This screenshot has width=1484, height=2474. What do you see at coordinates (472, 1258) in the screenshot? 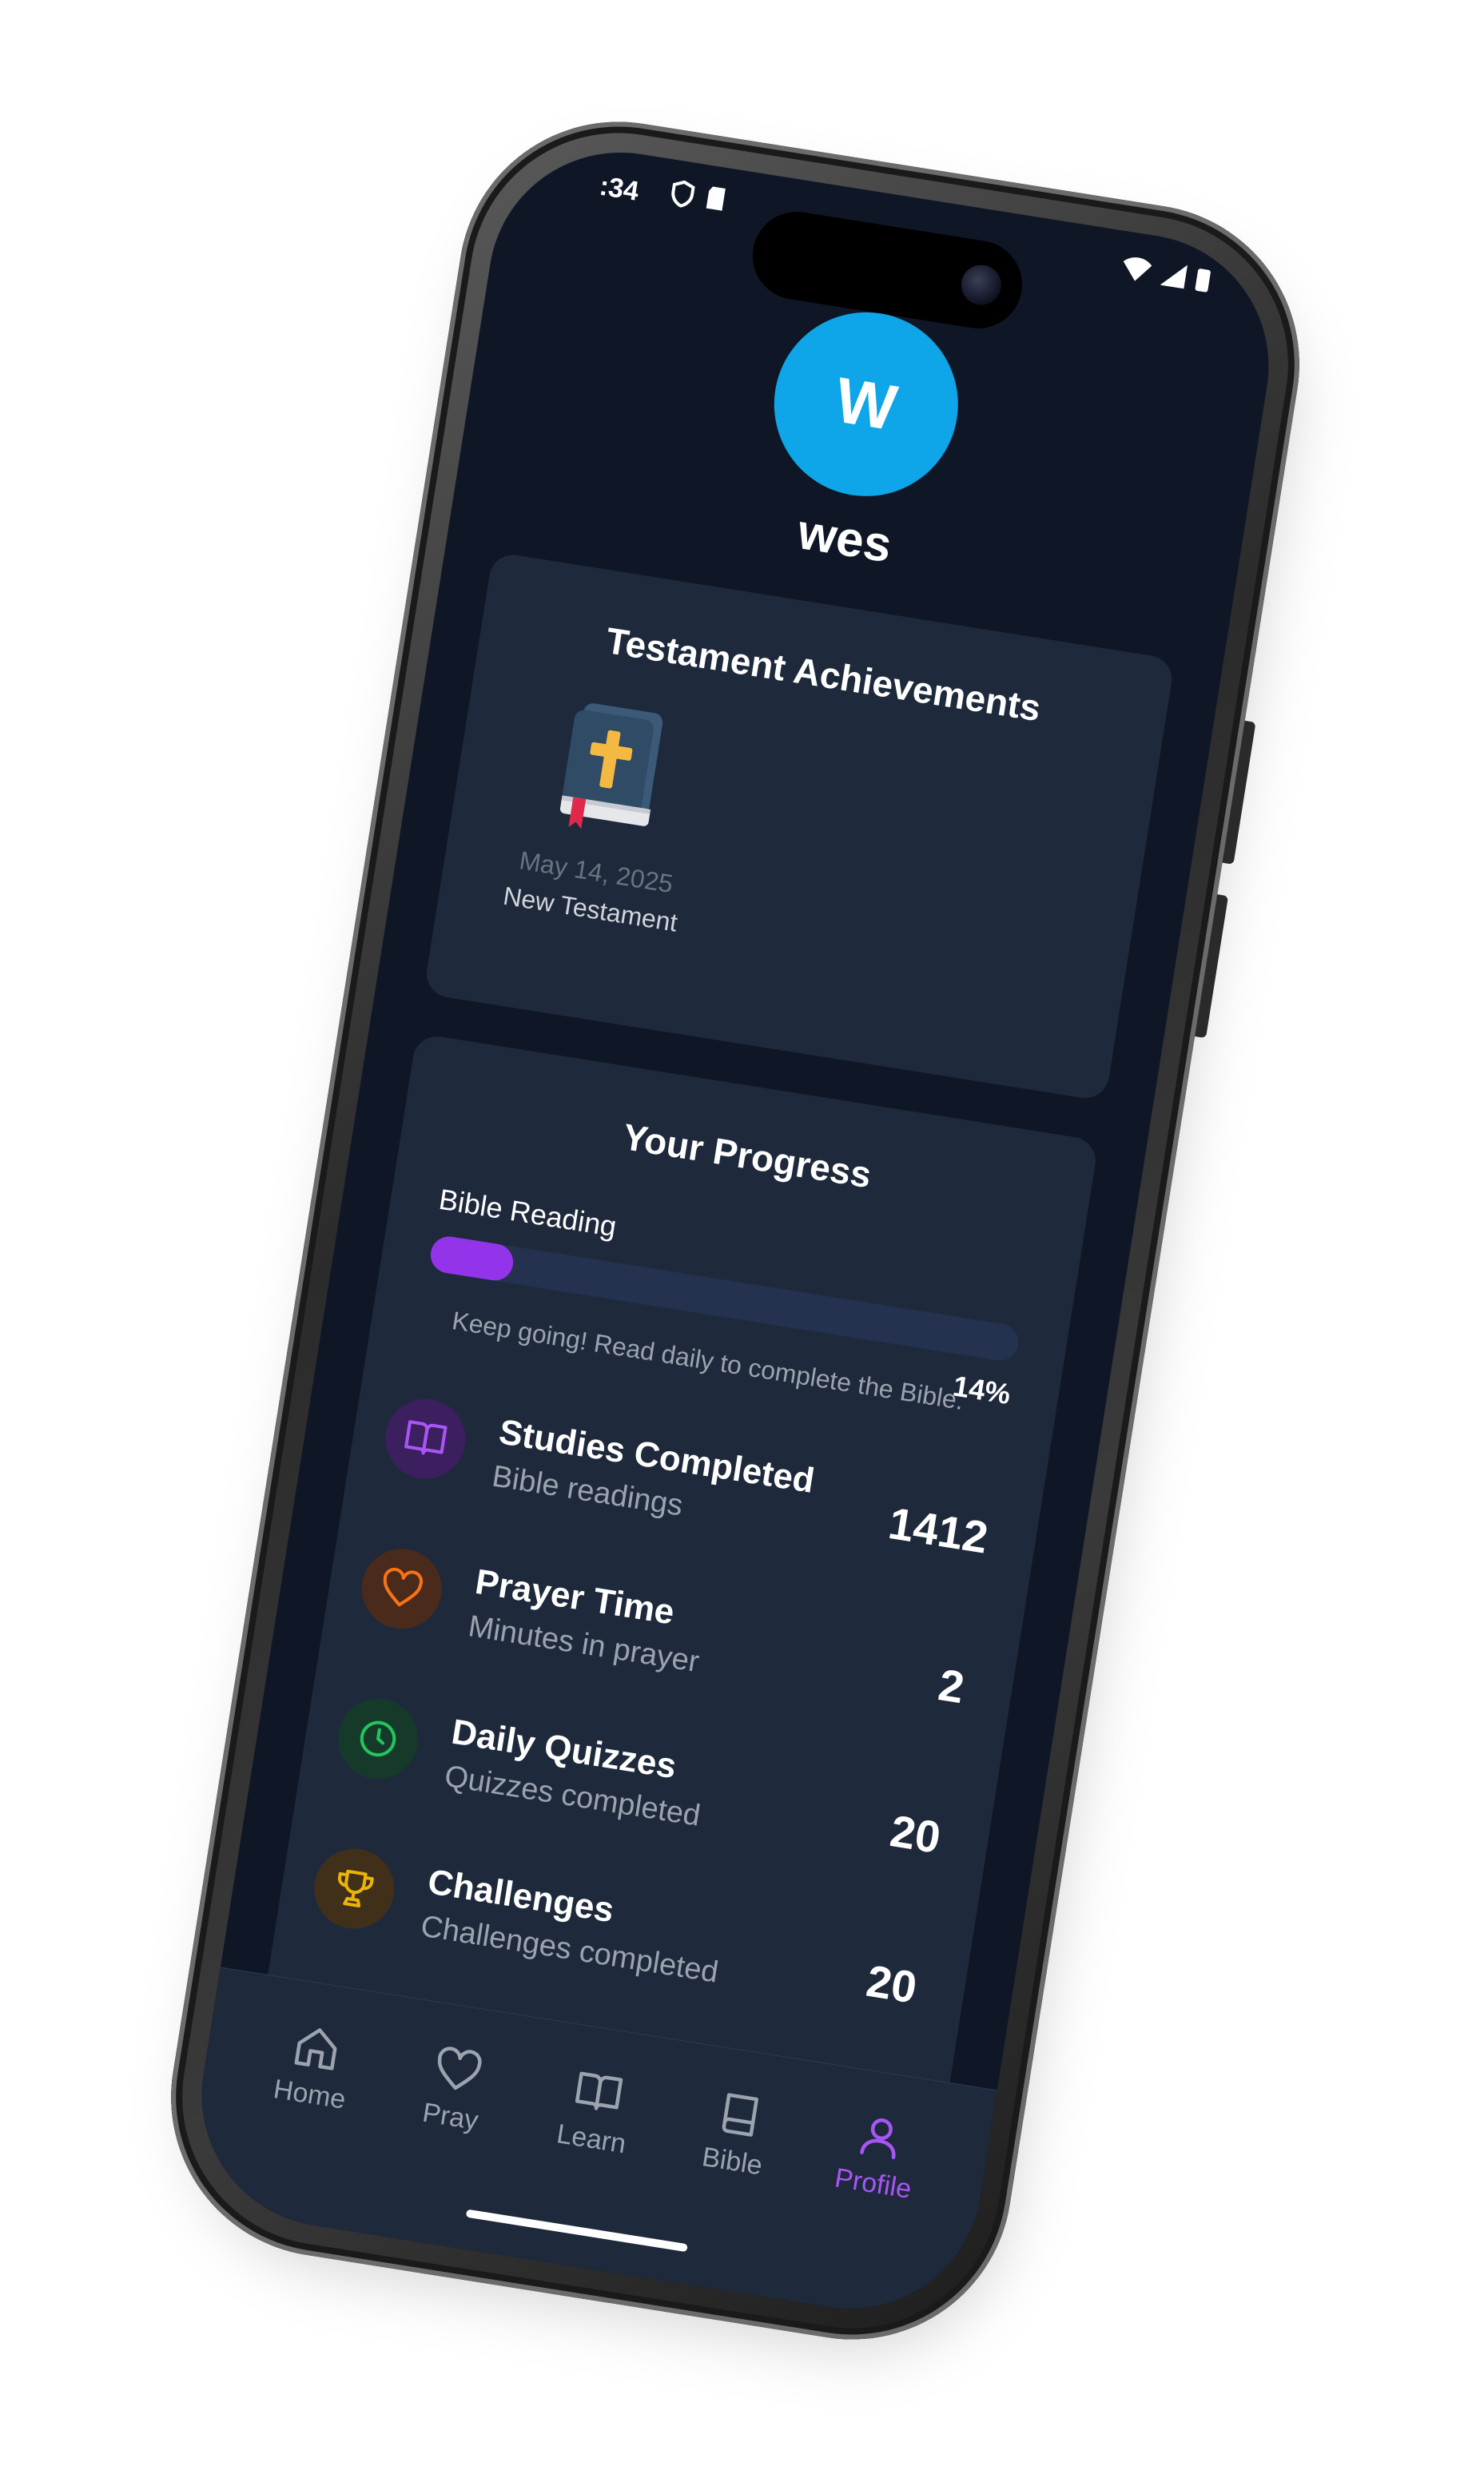
I see `progress-bar-fill` at bounding box center [472, 1258].